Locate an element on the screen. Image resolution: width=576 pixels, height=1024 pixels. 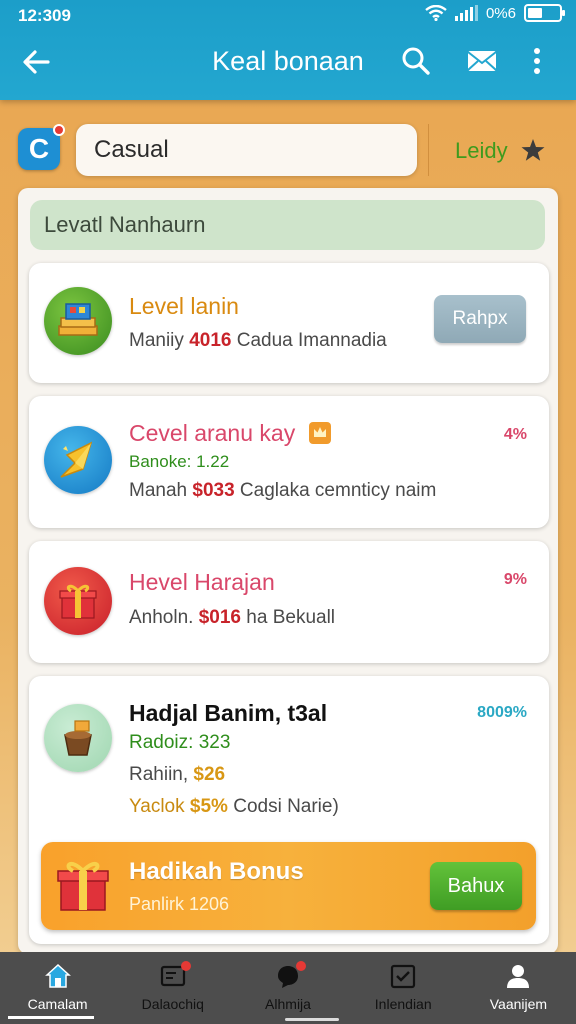
nav-label: Alhmija is located at coordinates (288, 1004).